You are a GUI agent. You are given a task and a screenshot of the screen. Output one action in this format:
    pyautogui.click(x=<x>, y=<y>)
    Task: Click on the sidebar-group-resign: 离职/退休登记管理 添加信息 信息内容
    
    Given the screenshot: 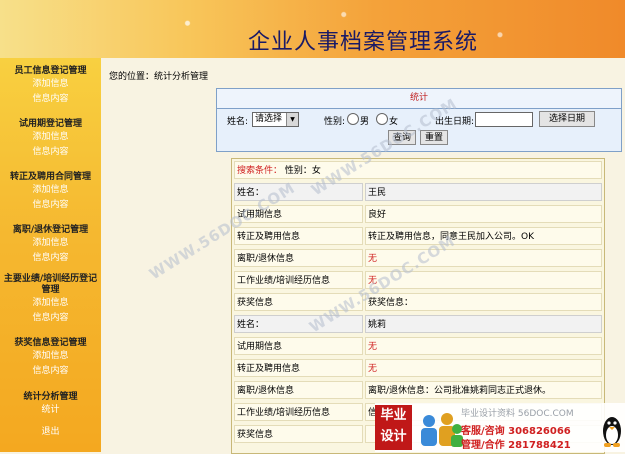 What is the action you would take?
    pyautogui.click(x=50, y=245)
    